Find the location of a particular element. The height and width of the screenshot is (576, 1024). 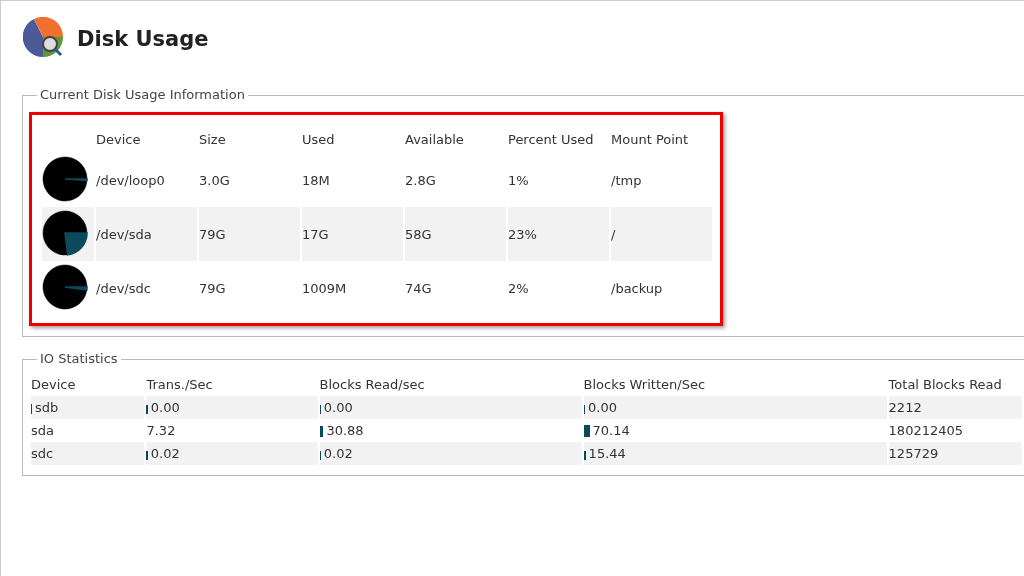

column-header: Trans./Sec is located at coordinates (180, 384).